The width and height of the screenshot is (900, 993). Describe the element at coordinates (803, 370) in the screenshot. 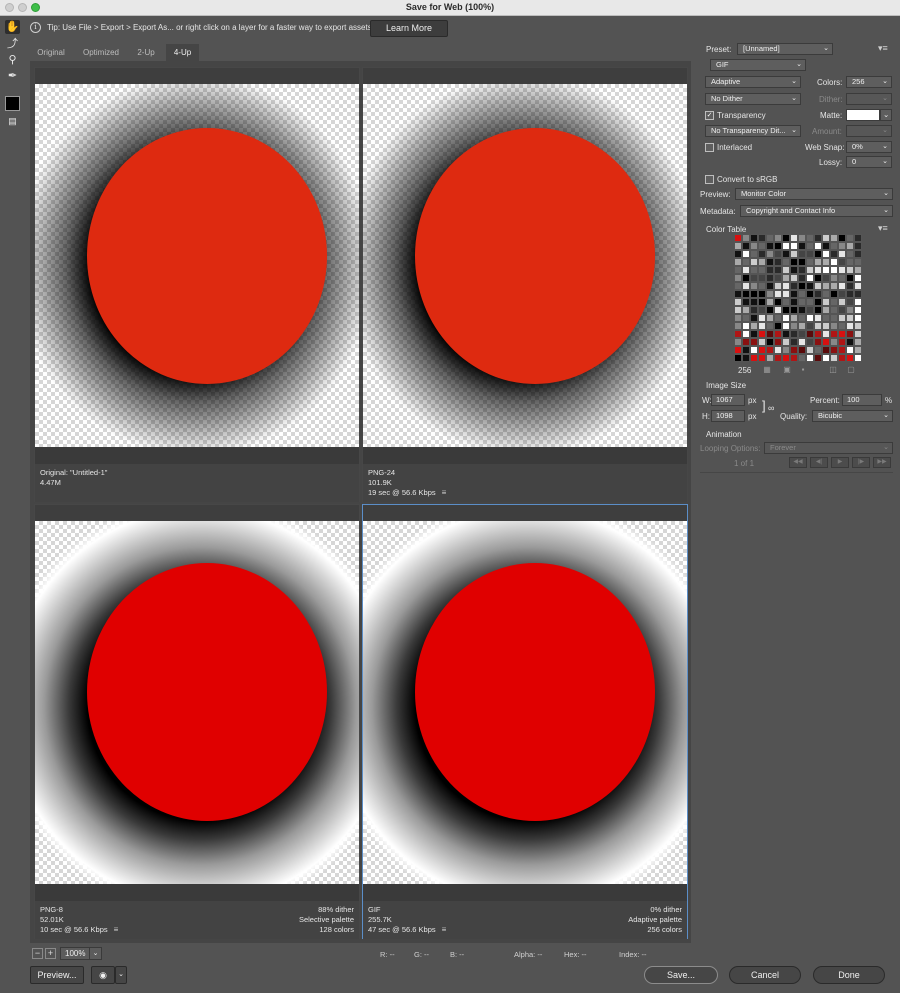

I see `lock-icon: ▪` at that location.